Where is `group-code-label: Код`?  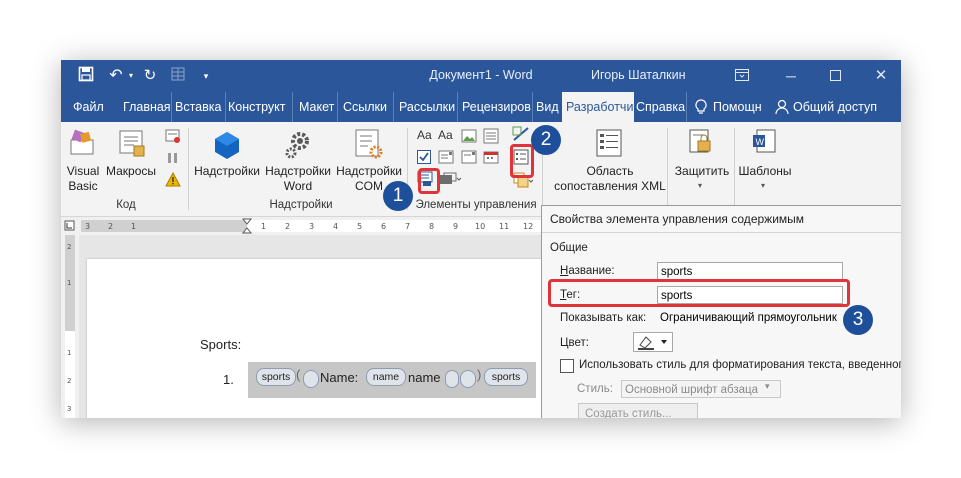
group-code-label: Код is located at coordinates (126, 205).